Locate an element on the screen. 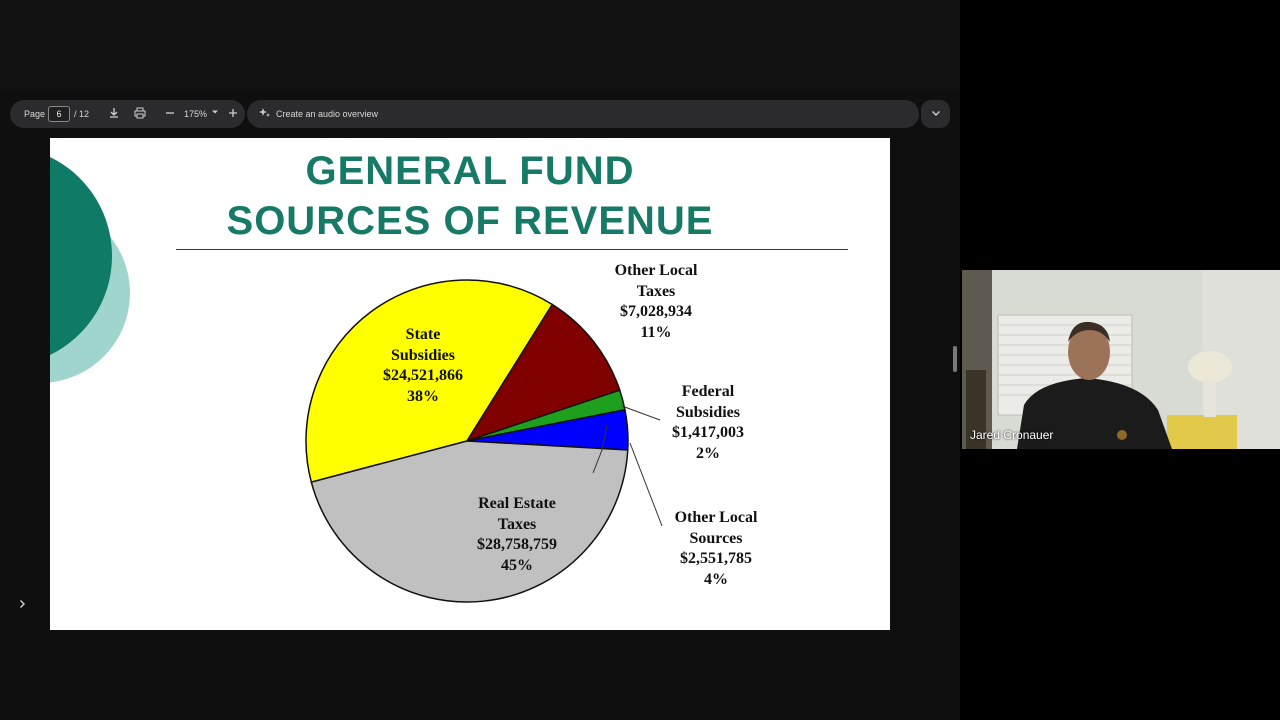 This screenshot has width=1280, height=720. label-percent: 4% is located at coordinates (716, 579).